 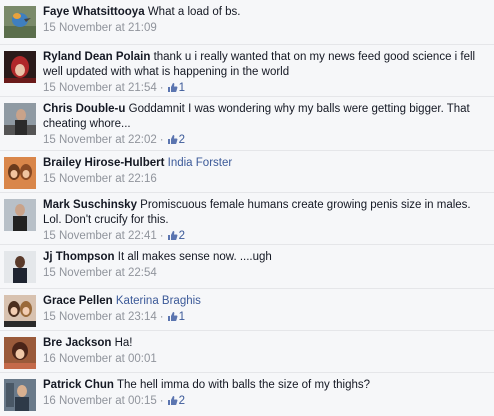 What do you see at coordinates (90, 205) in the screenshot?
I see `comment-author: Mark Suschinsky` at bounding box center [90, 205].